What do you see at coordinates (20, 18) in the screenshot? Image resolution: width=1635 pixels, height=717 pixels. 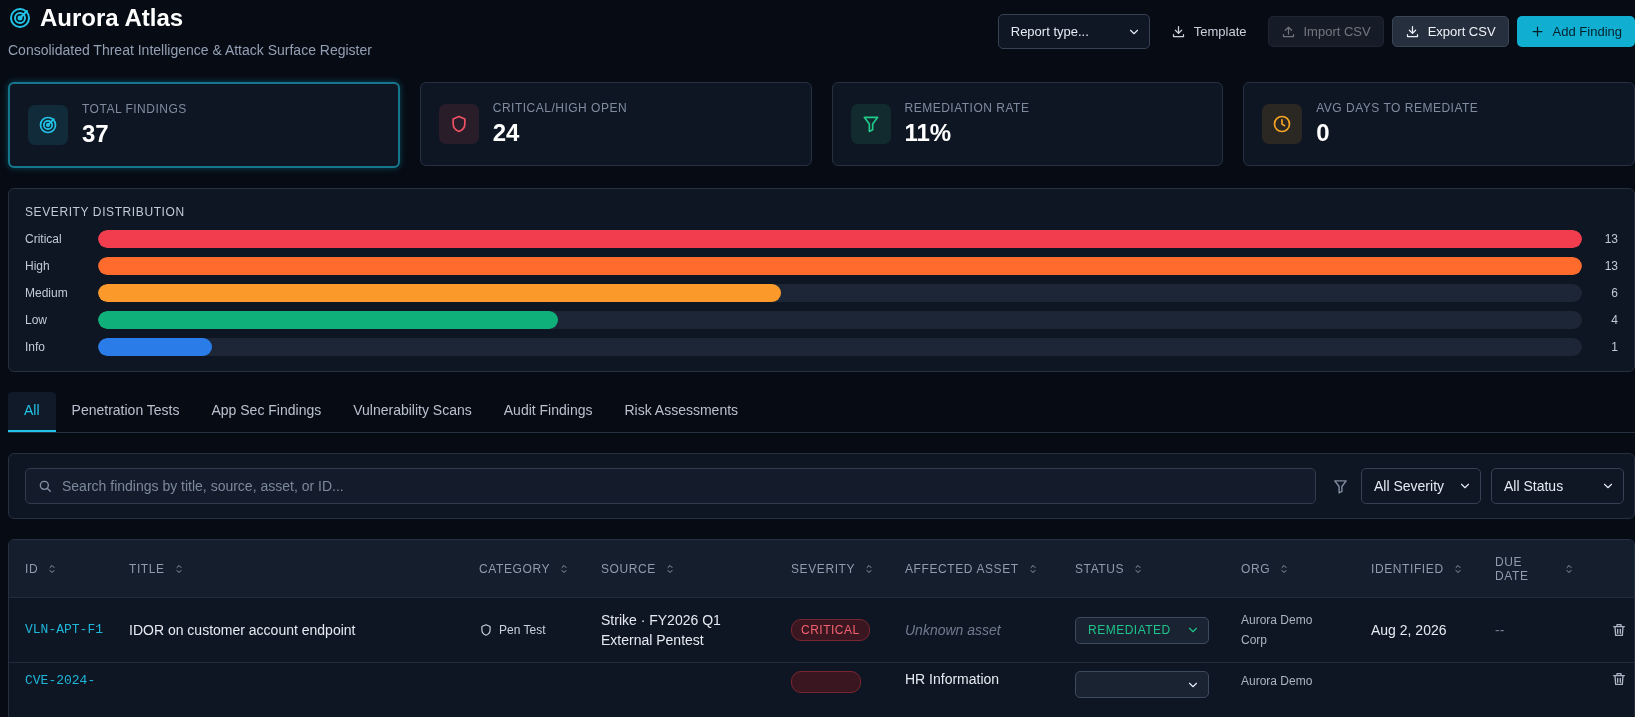 I see `radar-icon` at bounding box center [20, 18].